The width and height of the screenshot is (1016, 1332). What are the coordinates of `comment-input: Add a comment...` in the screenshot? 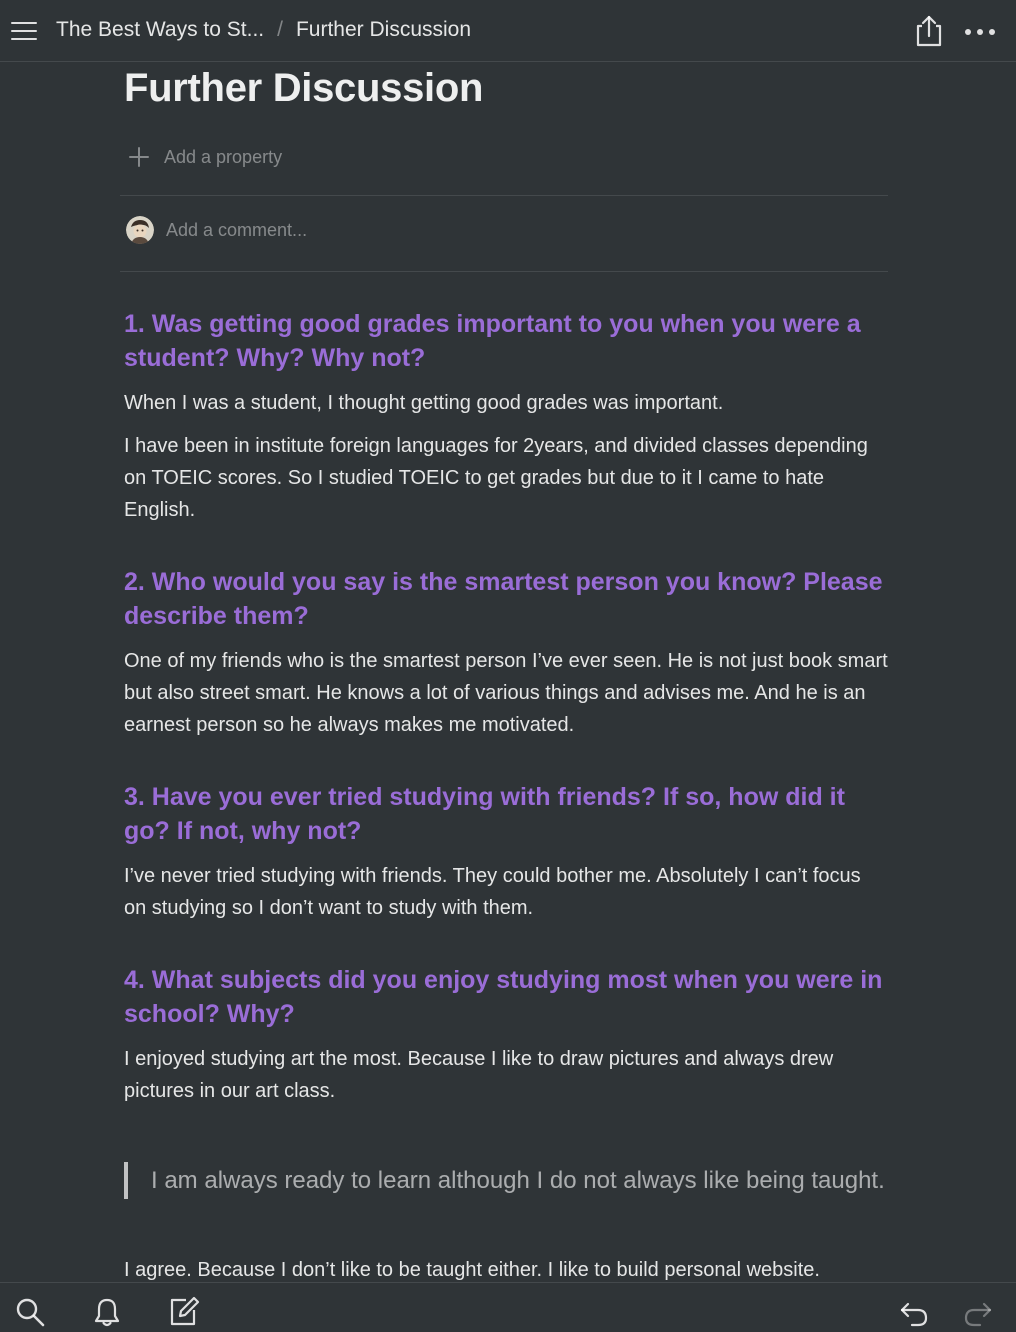 It's located at (215, 230).